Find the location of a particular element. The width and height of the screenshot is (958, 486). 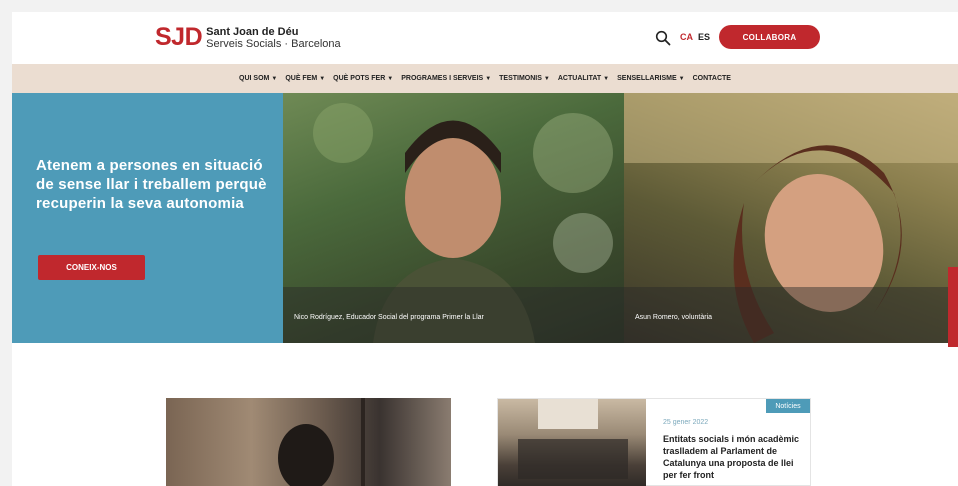

collabora-button: COLLABORA is located at coordinates (769, 37).